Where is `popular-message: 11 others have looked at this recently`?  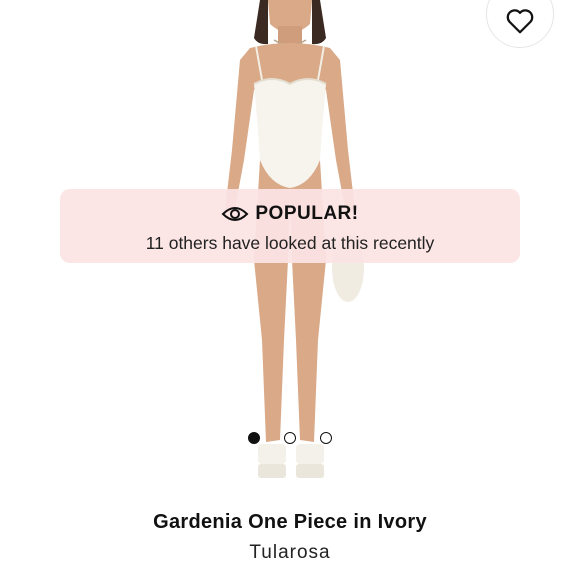
popular-message: 11 others have looked at this recently is located at coordinates (290, 243).